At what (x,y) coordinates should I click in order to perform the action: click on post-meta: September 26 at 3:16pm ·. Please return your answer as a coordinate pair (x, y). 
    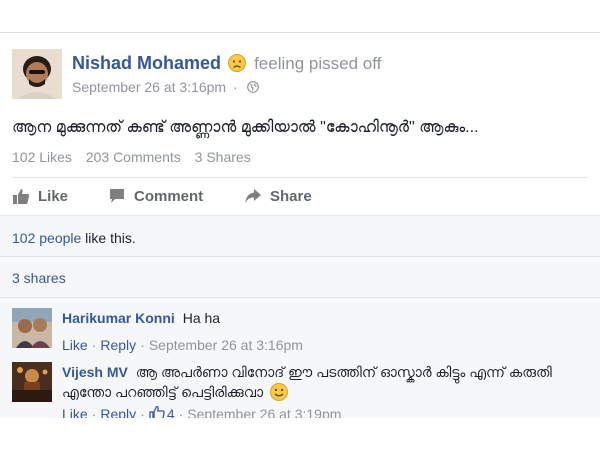
    Looking at the image, I should click on (165, 87).